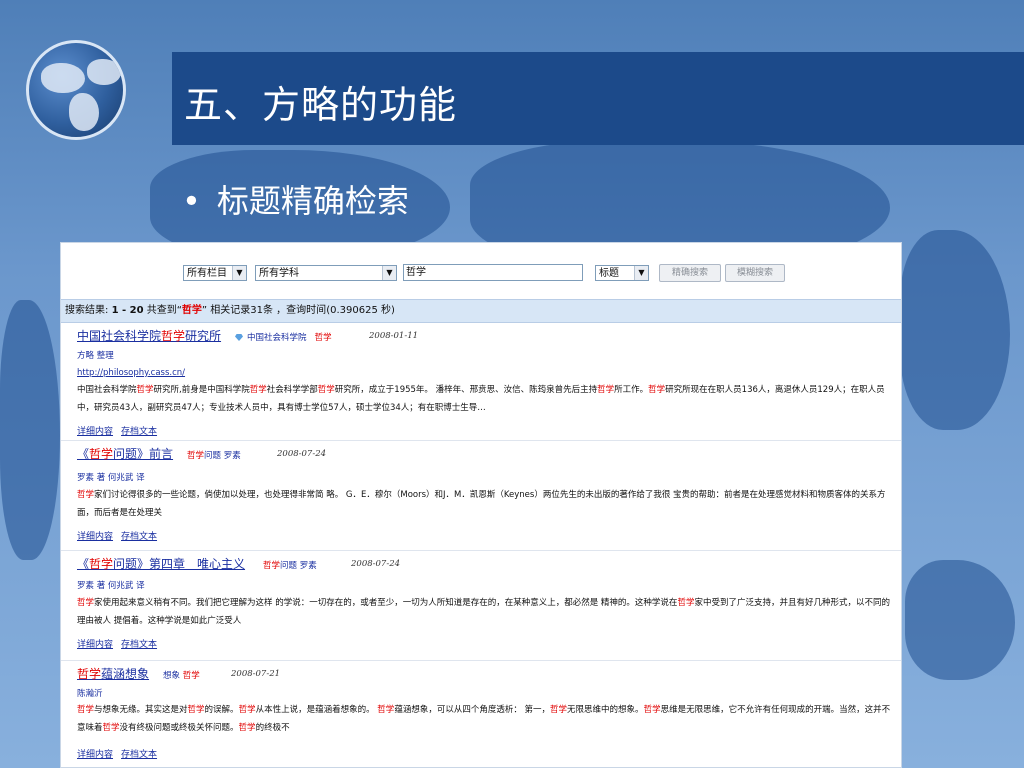 This screenshot has height=768, width=1024. Describe the element at coordinates (149, 335) in the screenshot. I see `result-title: 中国社会科学院哲学研究所` at that location.